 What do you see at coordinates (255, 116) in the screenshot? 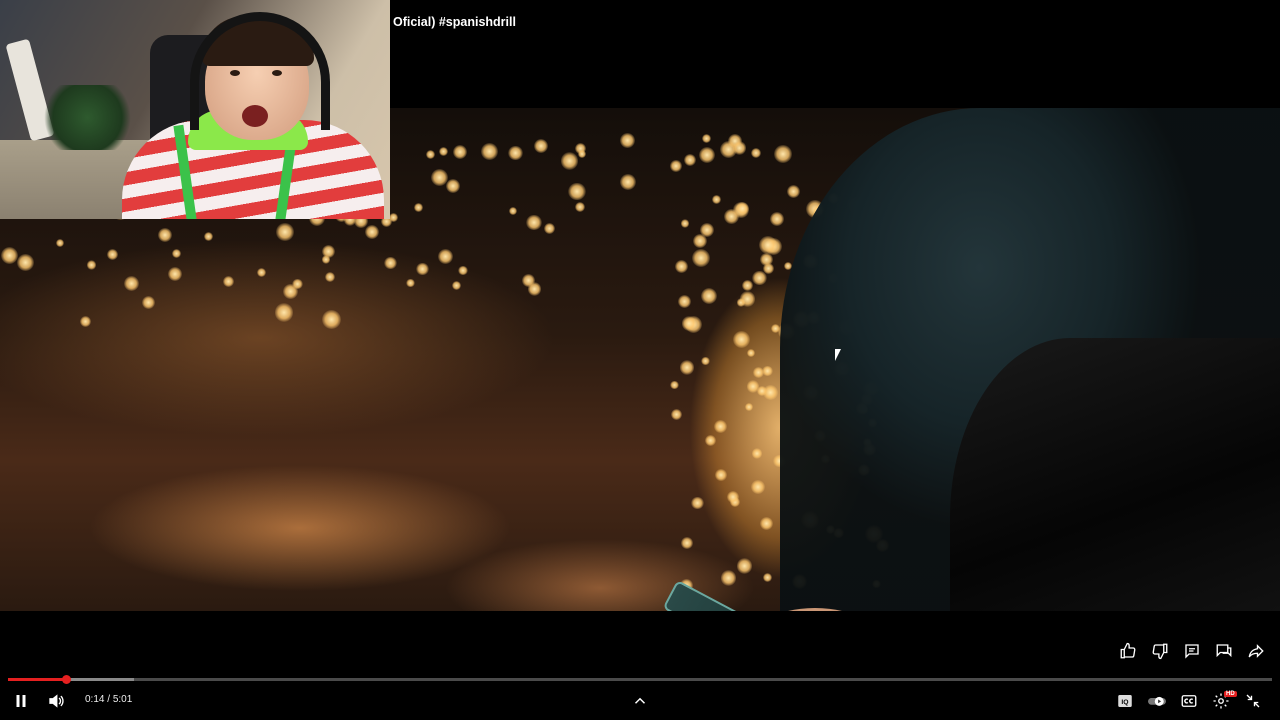
I see `mouth` at bounding box center [255, 116].